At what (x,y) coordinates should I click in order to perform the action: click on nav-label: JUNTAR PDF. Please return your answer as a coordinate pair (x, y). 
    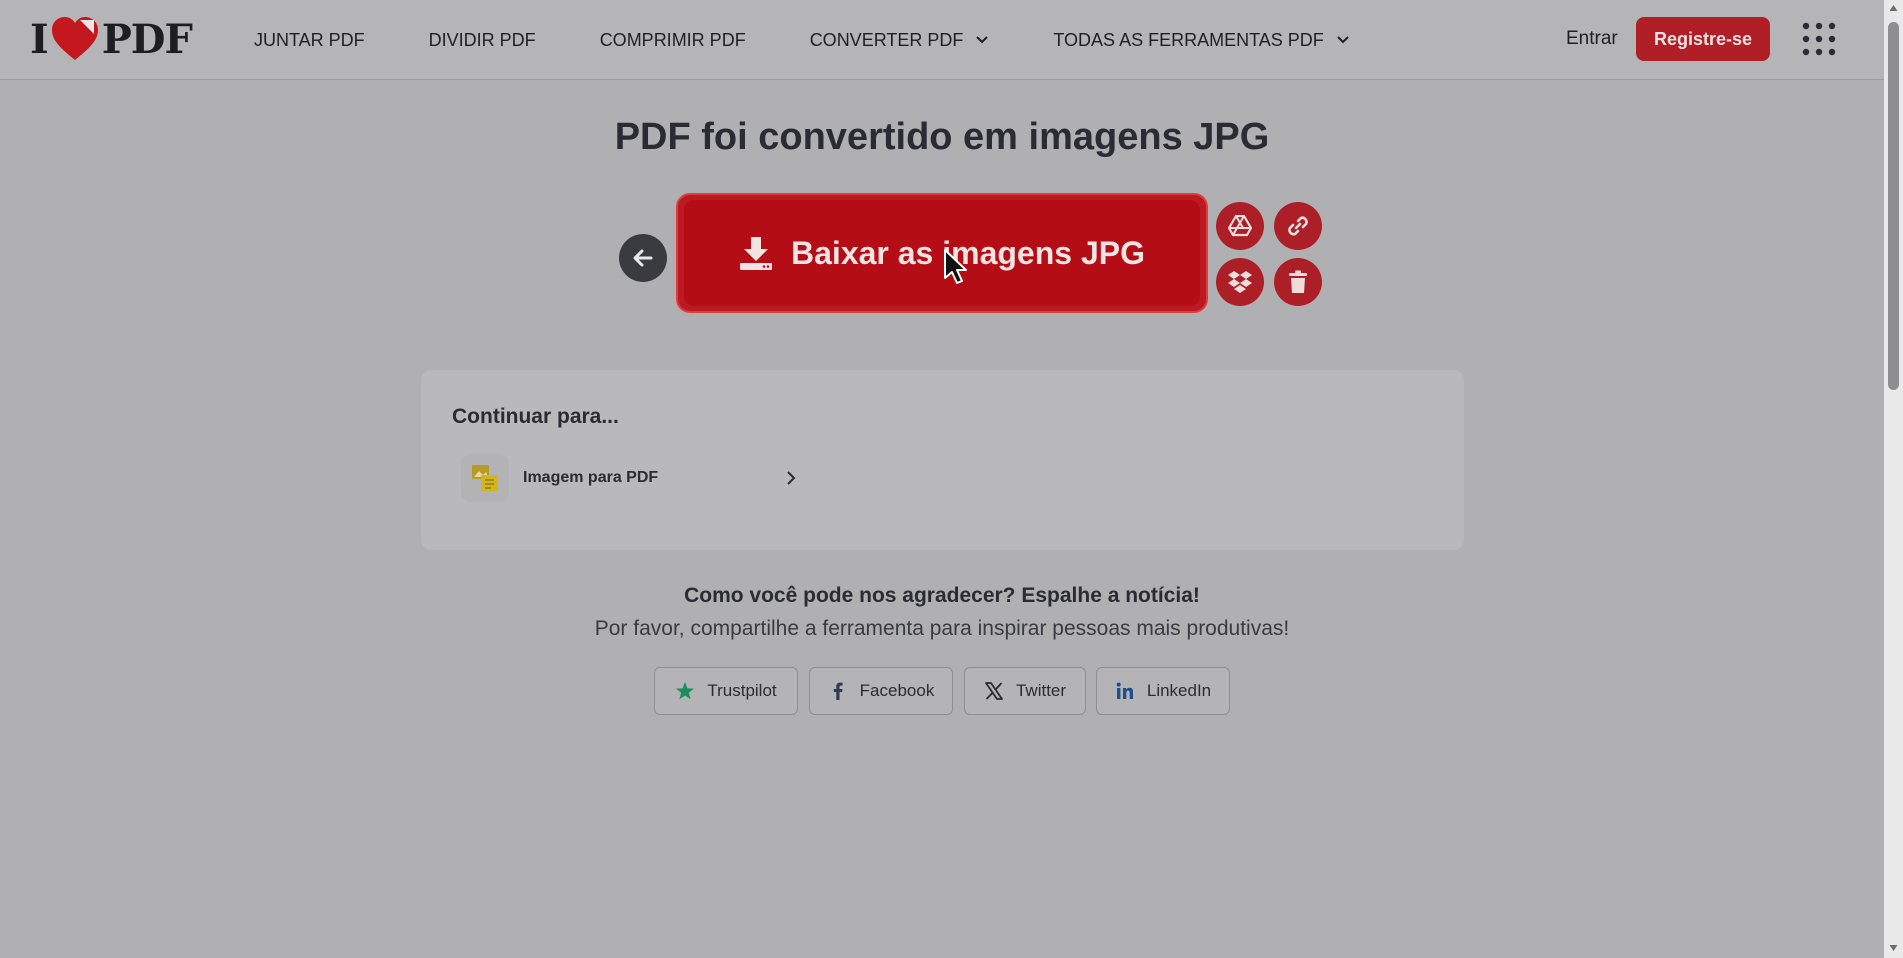
    Looking at the image, I should click on (309, 39).